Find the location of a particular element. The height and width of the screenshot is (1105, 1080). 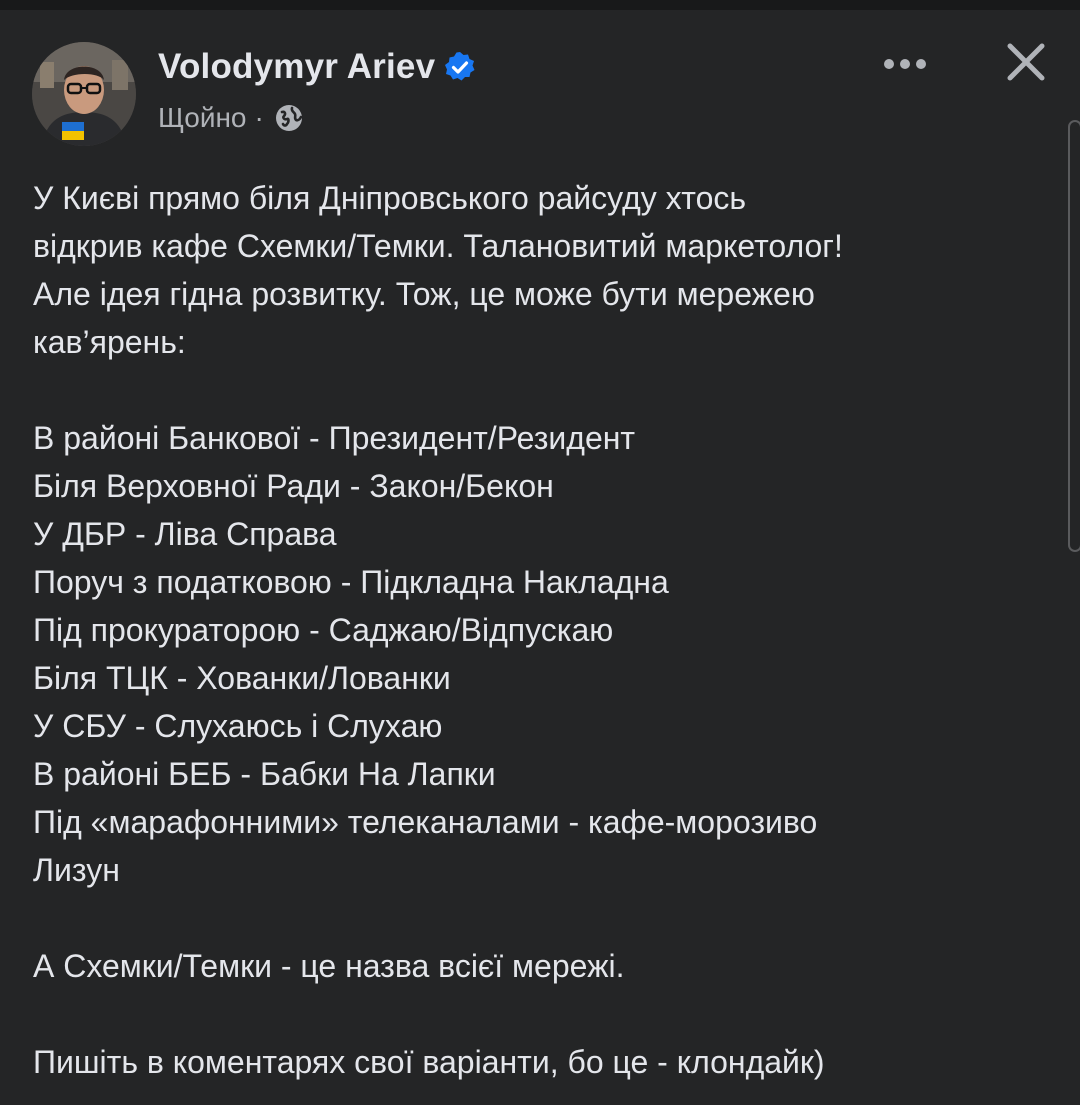

globe-icon is located at coordinates (289, 118).